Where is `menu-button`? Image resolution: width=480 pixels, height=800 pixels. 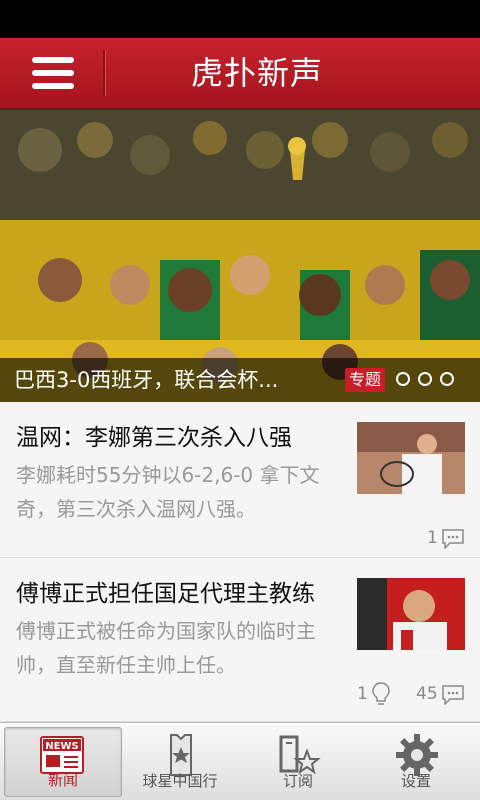
menu-button is located at coordinates (52, 73).